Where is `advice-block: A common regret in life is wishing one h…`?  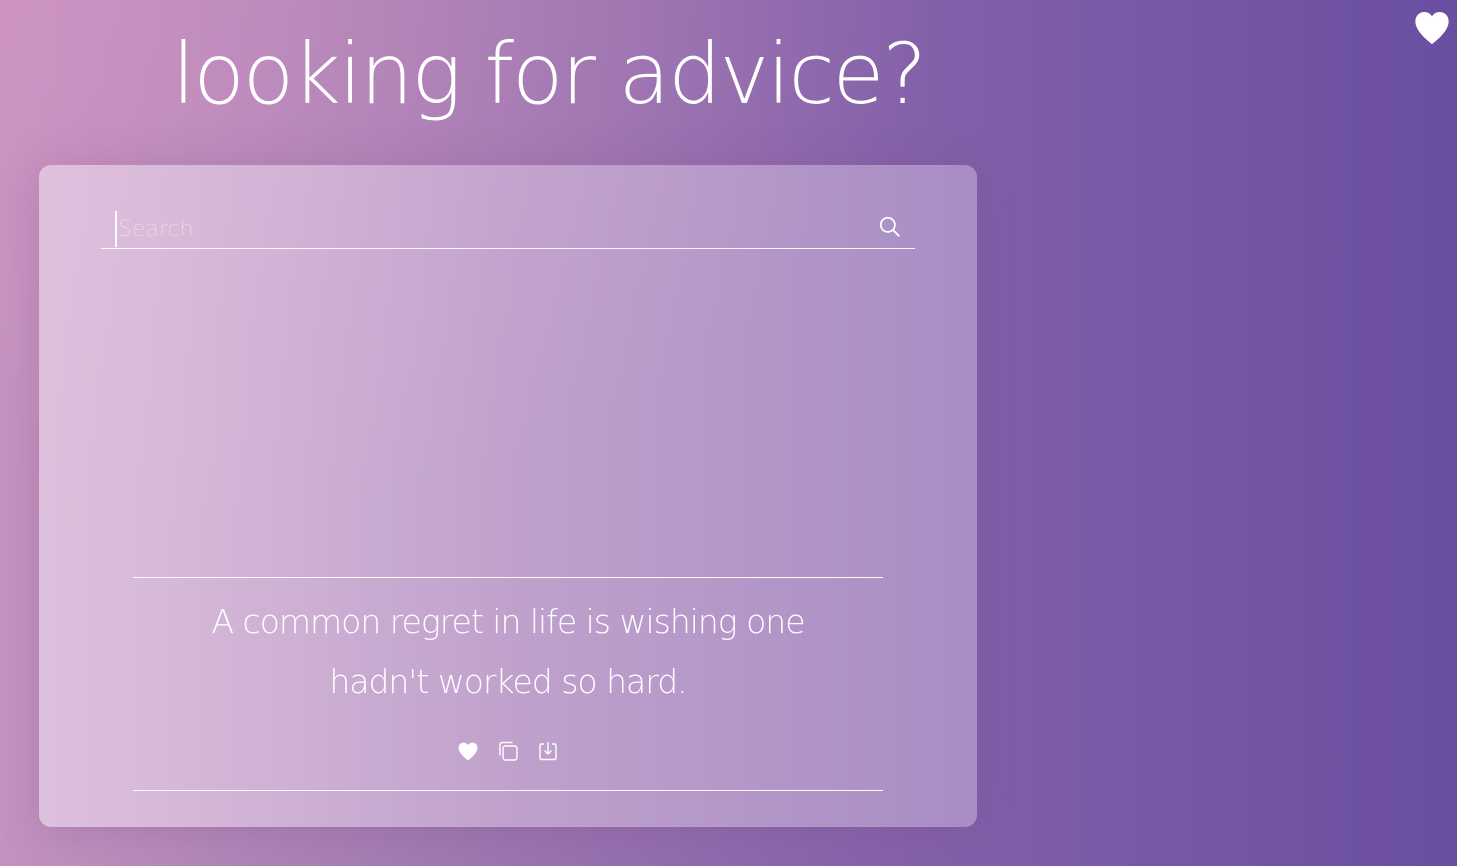 advice-block: A common regret in life is wishing one h… is located at coordinates (508, 684).